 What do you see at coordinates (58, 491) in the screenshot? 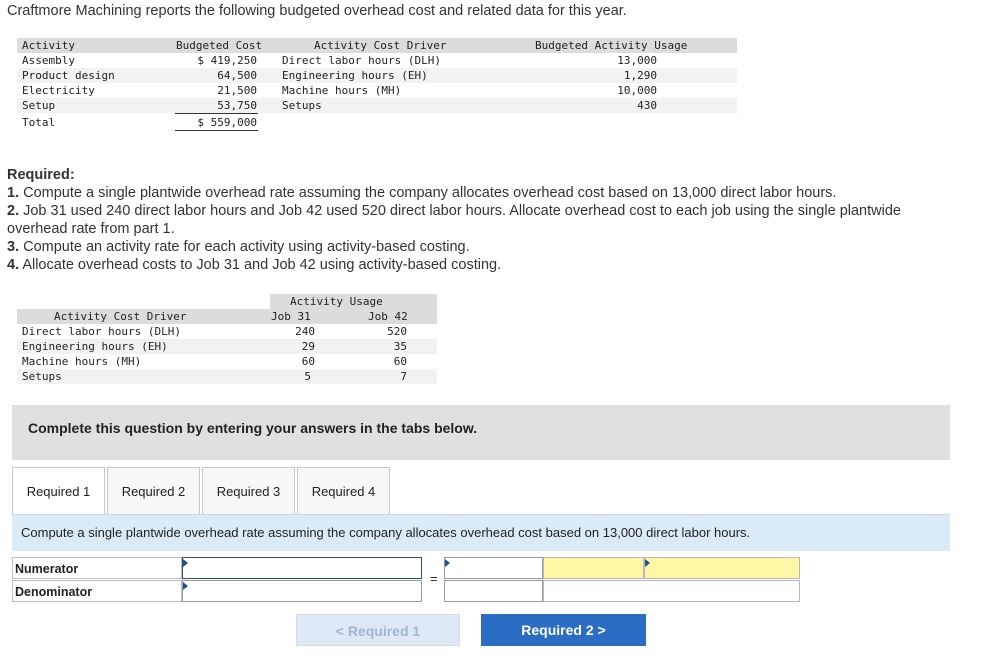
I see `tab-required-1: Required 1` at bounding box center [58, 491].